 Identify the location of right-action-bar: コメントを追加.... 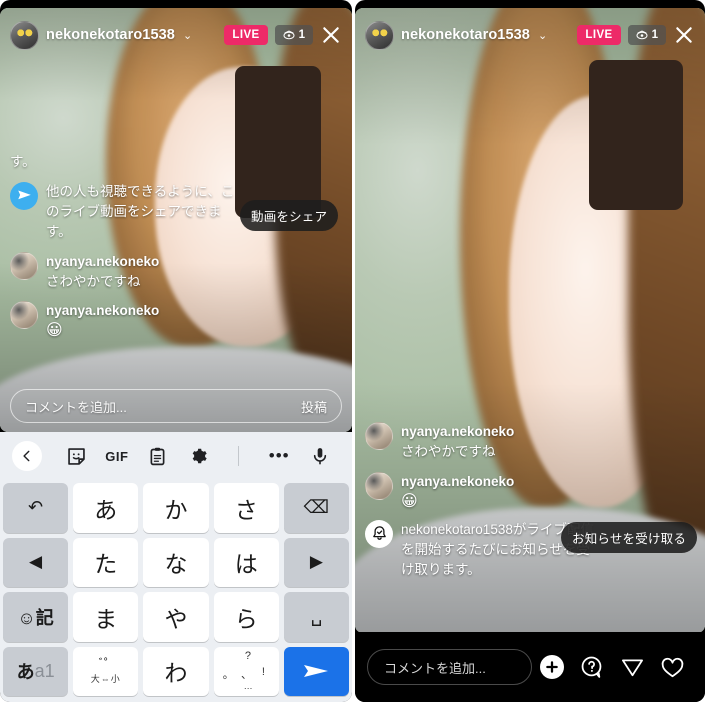
(530, 667).